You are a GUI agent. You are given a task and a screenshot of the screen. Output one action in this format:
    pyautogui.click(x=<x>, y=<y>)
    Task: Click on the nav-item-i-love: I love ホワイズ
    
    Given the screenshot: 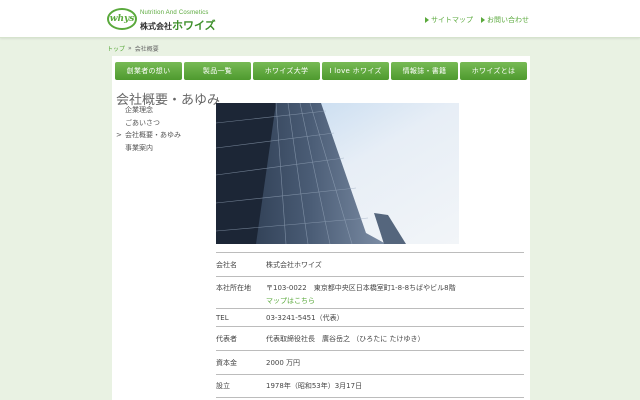 What is the action you would take?
    pyautogui.click(x=355, y=71)
    